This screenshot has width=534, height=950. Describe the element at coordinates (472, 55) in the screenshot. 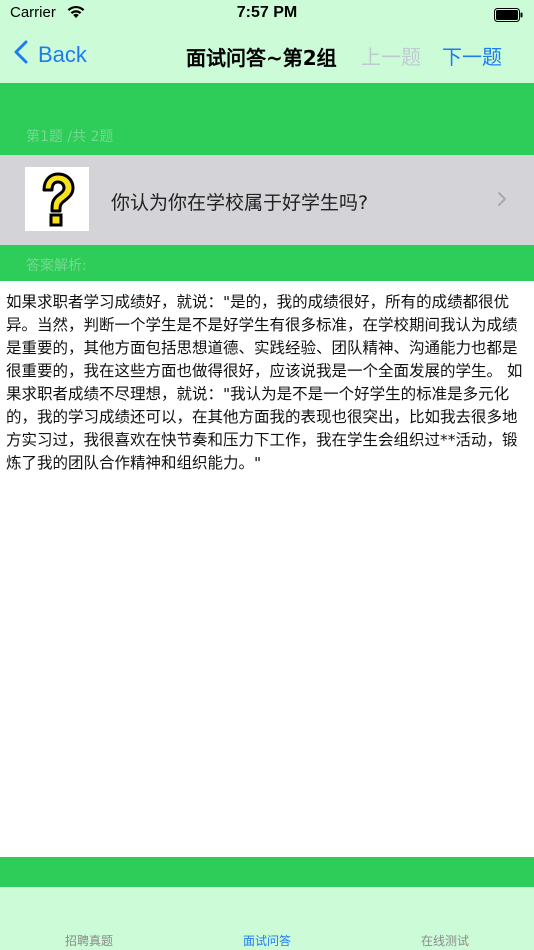

I see `next-question-button: 下一题` at that location.